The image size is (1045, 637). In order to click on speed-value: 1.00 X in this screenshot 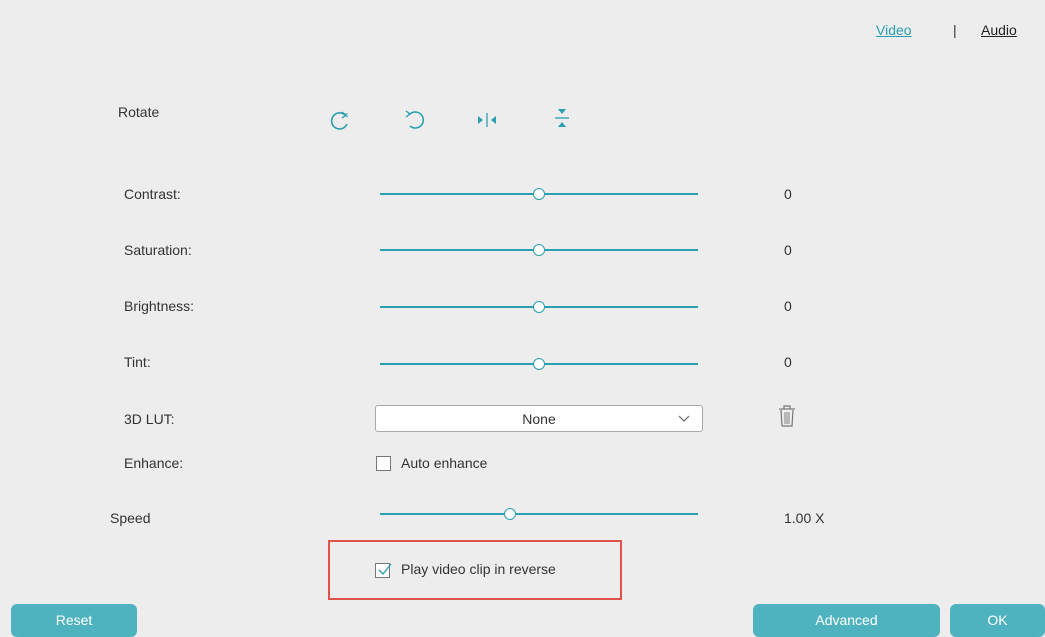, I will do `click(804, 518)`.